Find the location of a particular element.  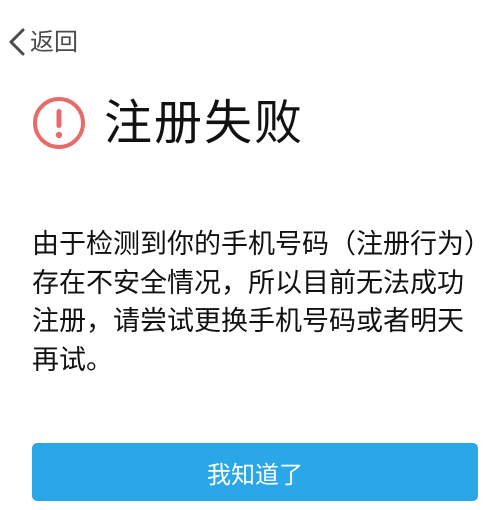

confirm-button: 我知道了 is located at coordinates (255, 472).